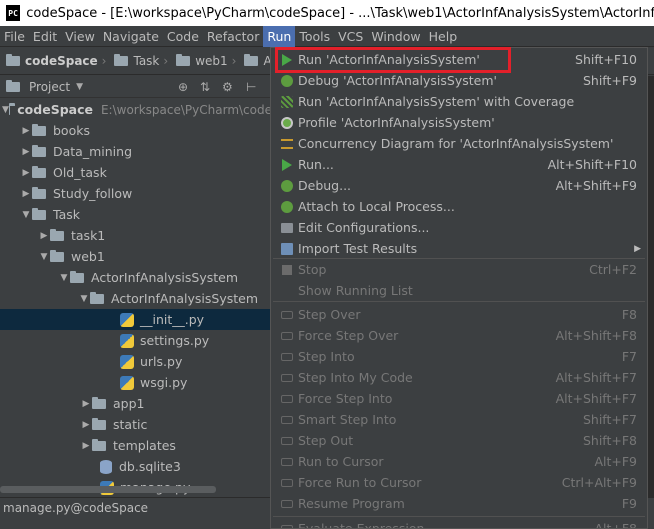 Image resolution: width=654 pixels, height=529 pixels. What do you see at coordinates (136, 445) in the screenshot?
I see `tree-item: ▶ templates` at bounding box center [136, 445].